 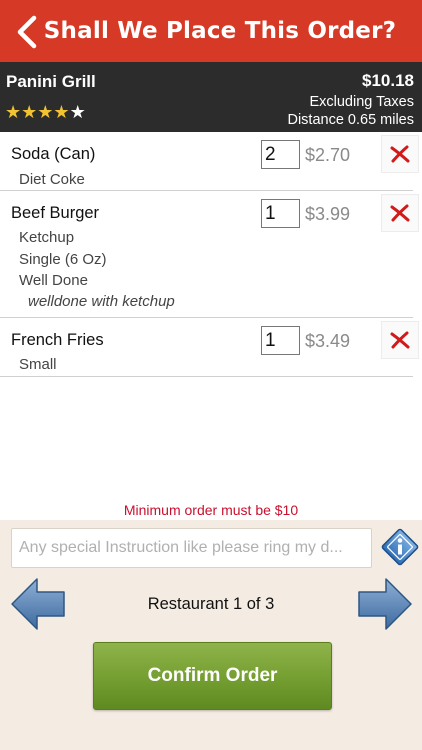 I want to click on item-option: Diet Coke, so click(x=52, y=179).